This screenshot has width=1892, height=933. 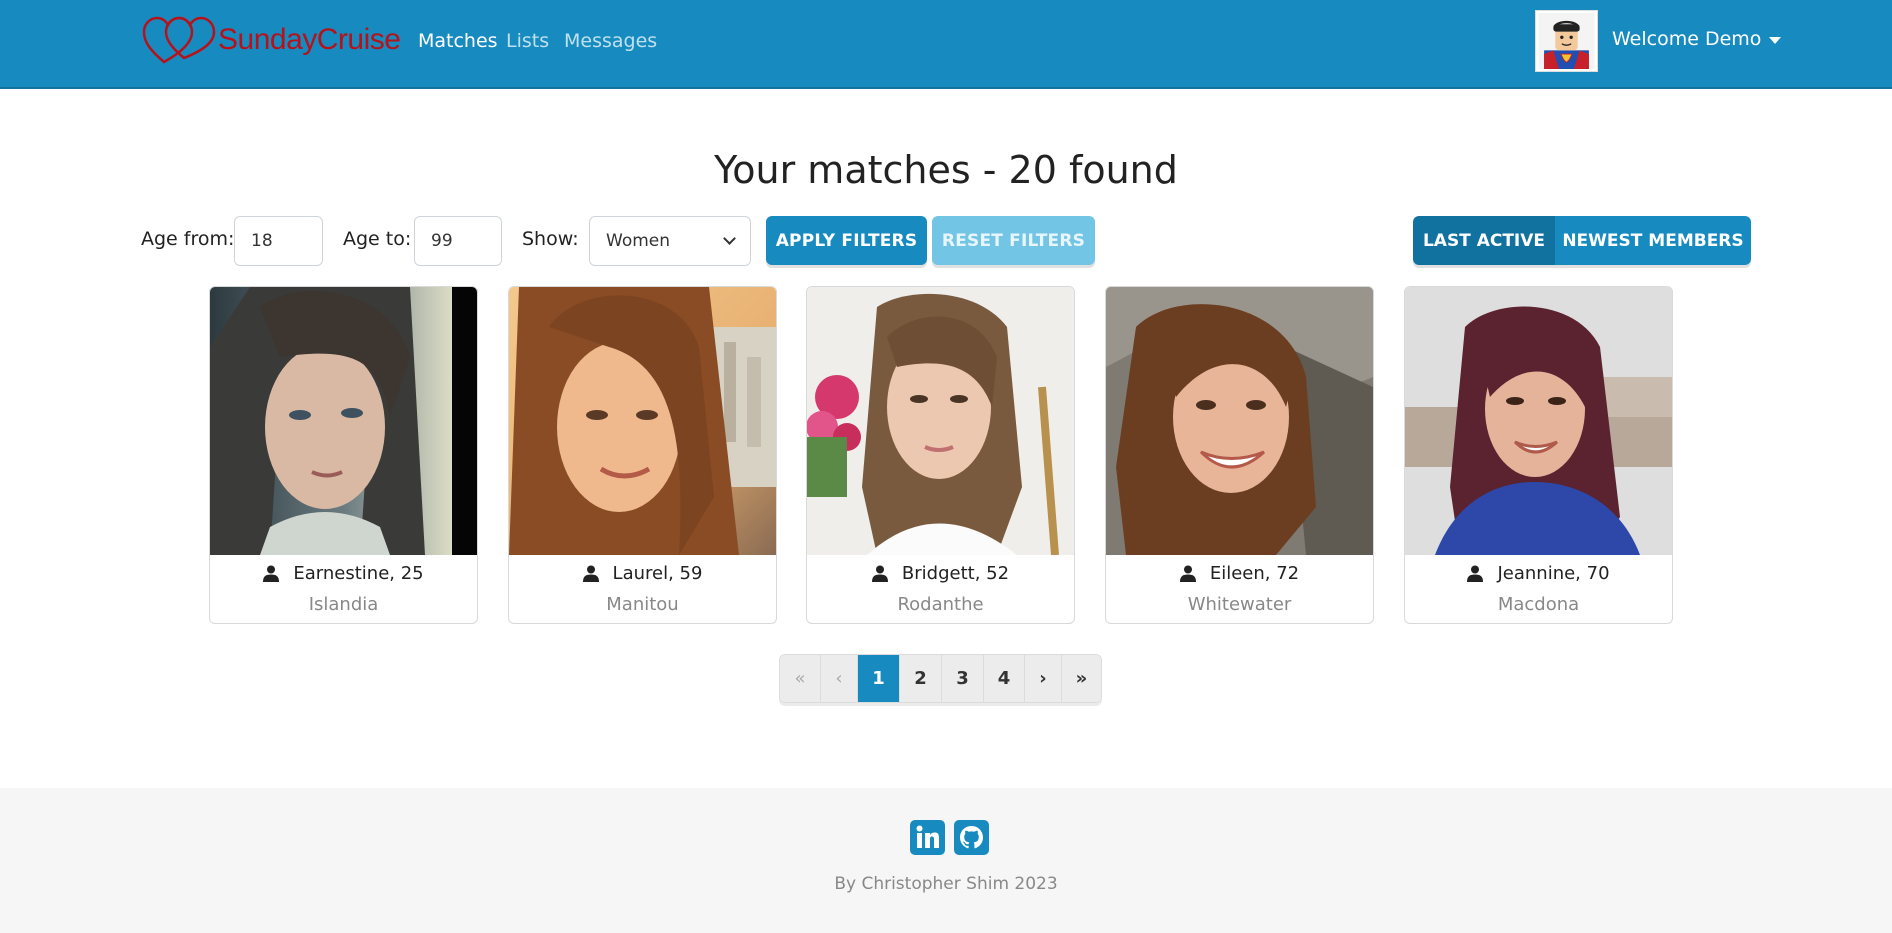 I want to click on sort-newest-members-button: Newest Members, so click(x=1653, y=240).